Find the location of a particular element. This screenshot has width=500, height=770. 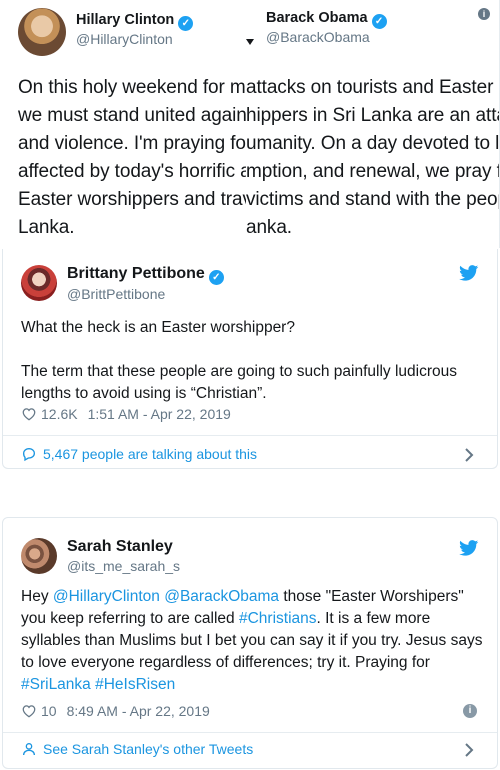

conversation-link: 5,467 people are talking about this is located at coordinates (139, 454).